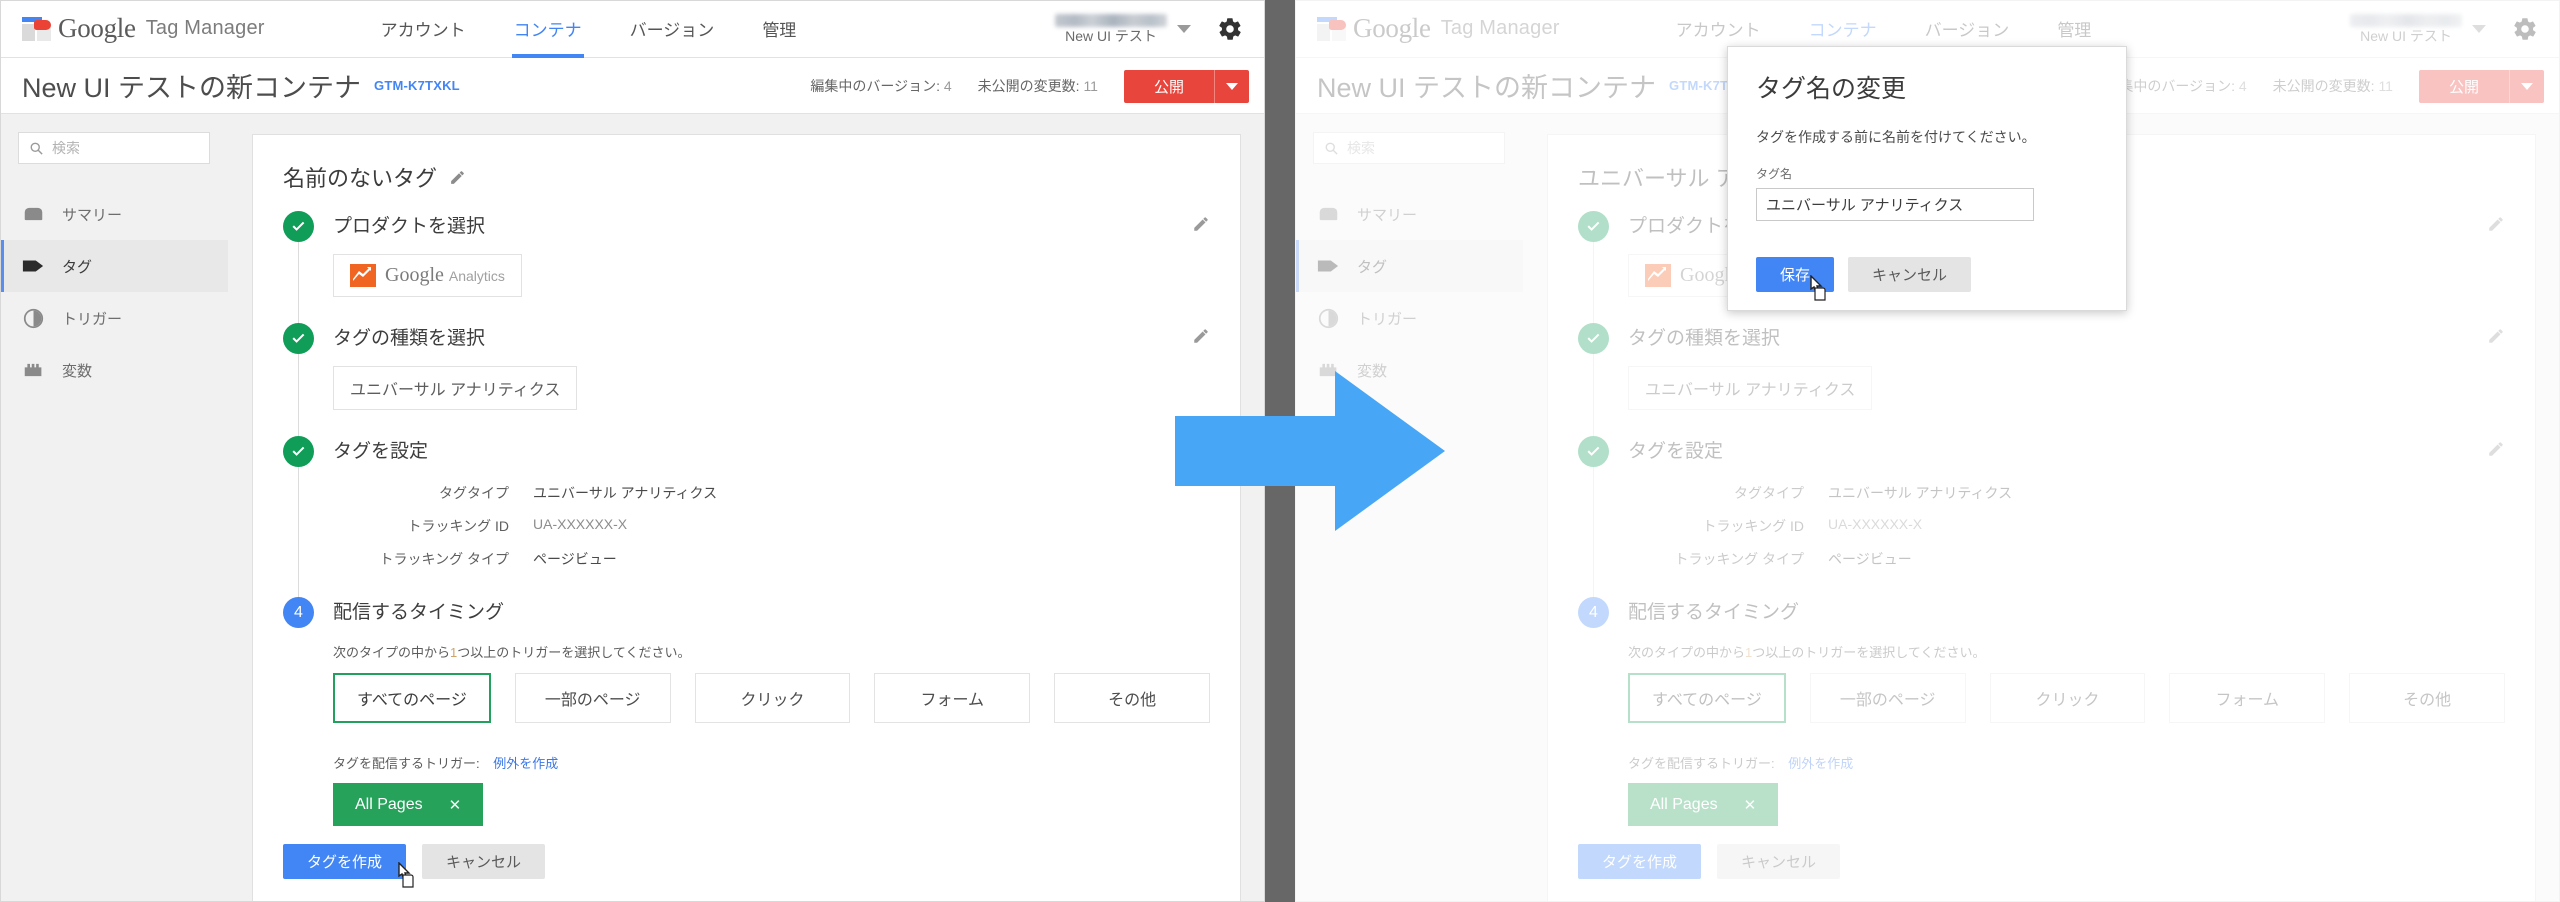  What do you see at coordinates (746, 385) in the screenshot?
I see `step-select-tag-type: タグの種類を選択 ユニバーサル アナリティクス` at bounding box center [746, 385].